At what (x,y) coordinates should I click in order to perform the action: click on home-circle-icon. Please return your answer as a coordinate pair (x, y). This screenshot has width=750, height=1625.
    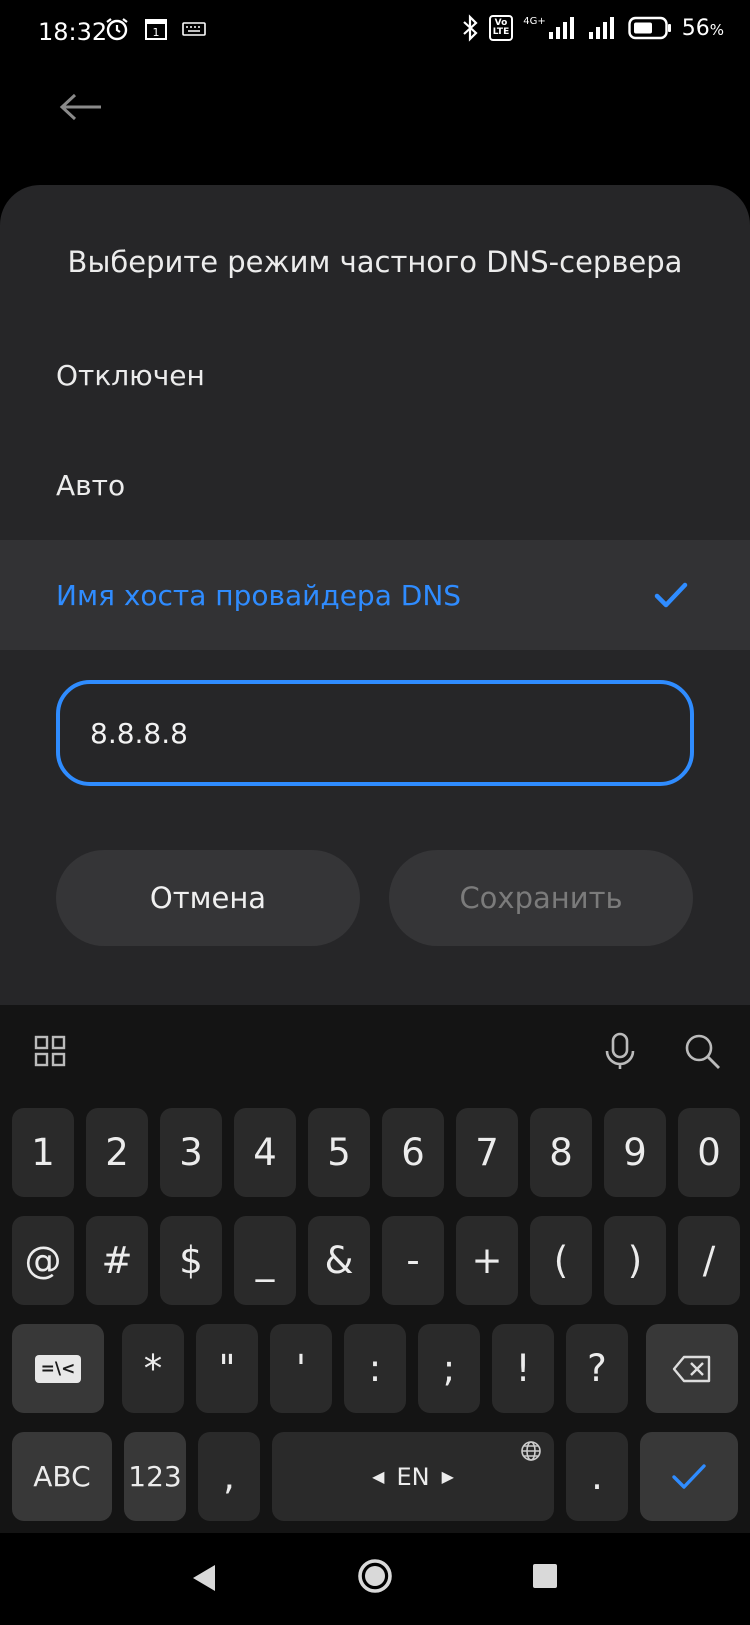
    Looking at the image, I should click on (375, 1576).